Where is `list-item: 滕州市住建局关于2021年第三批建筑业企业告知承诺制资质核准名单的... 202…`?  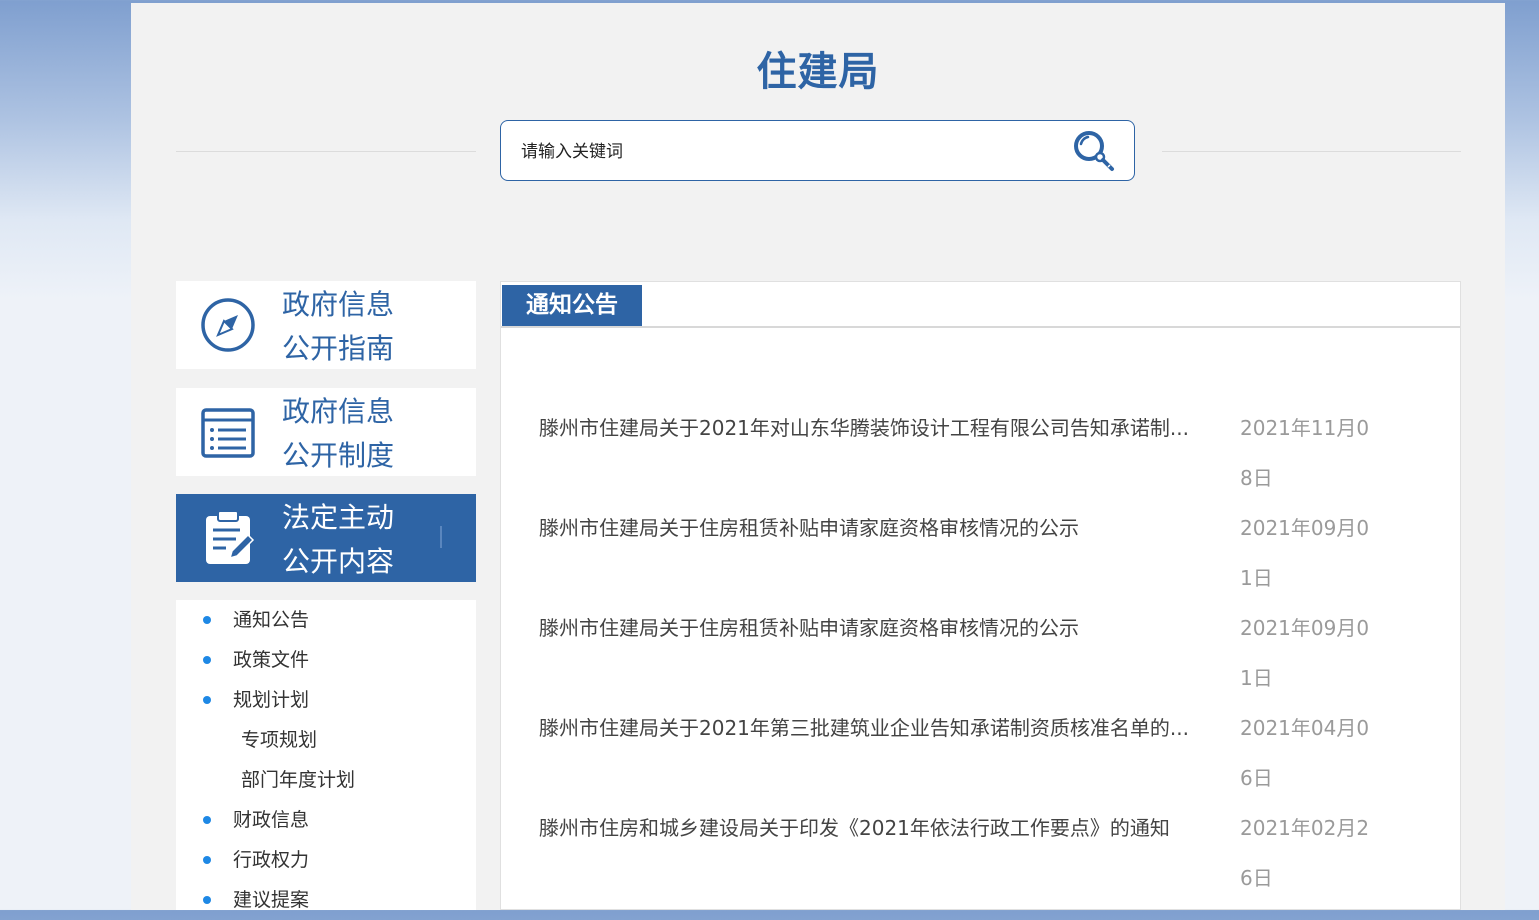
list-item: 滕州市住建局关于2021年第三批建筑业企业告知承诺制资质核准名单的... 202… is located at coordinates (989, 753).